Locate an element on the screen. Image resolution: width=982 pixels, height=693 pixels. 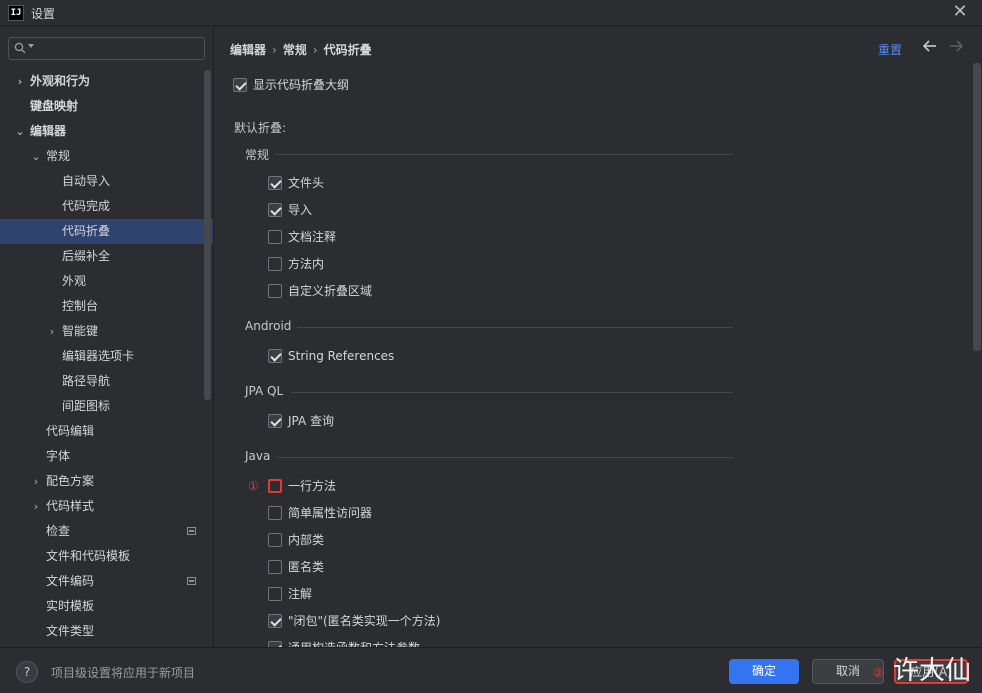
sidebar-item-label: 编辑器选项卡 is located at coordinates (98, 356).